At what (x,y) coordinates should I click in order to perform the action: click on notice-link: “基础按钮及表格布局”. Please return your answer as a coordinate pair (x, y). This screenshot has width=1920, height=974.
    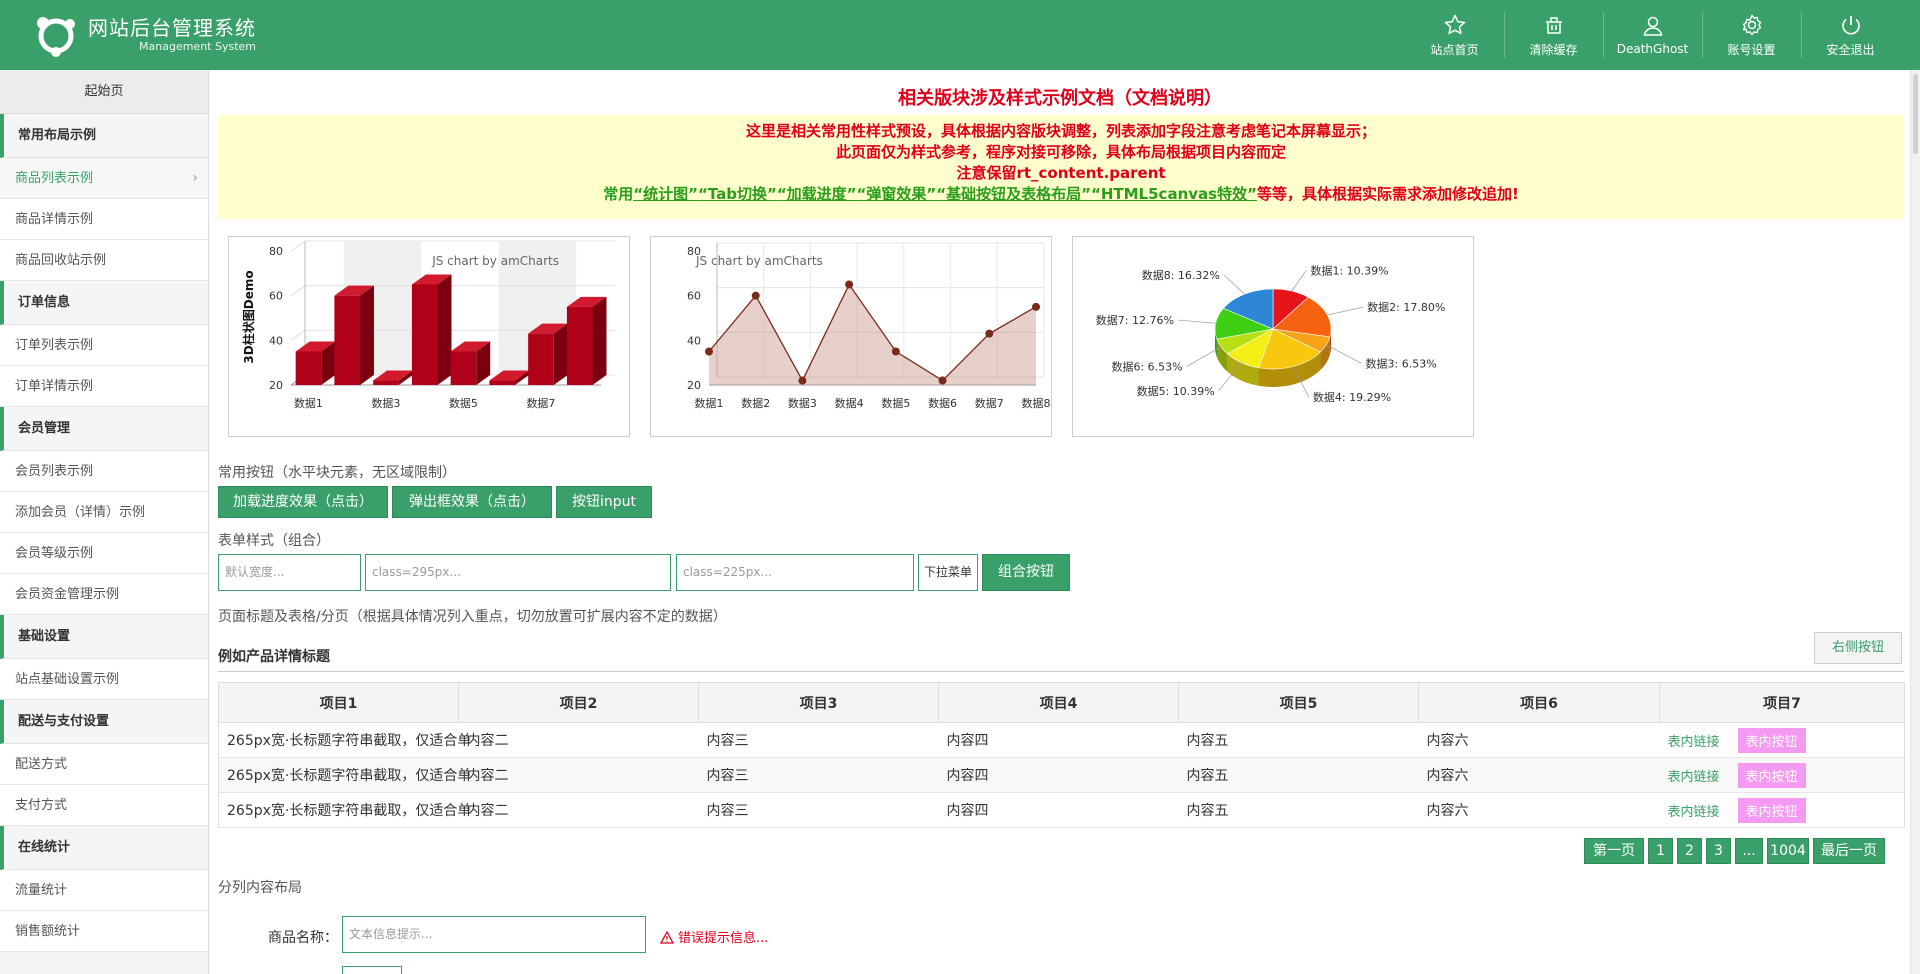
    Looking at the image, I should click on (1013, 194).